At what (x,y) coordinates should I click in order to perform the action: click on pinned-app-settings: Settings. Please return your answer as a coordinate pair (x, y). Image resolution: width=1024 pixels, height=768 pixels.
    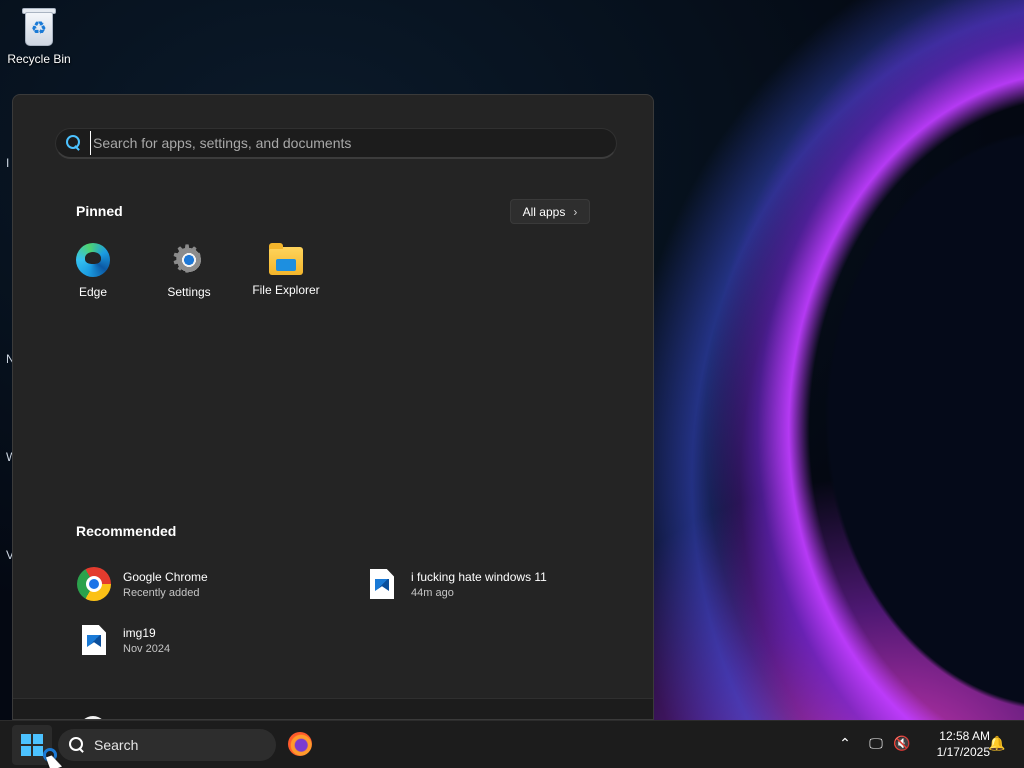
    Looking at the image, I should click on (189, 272).